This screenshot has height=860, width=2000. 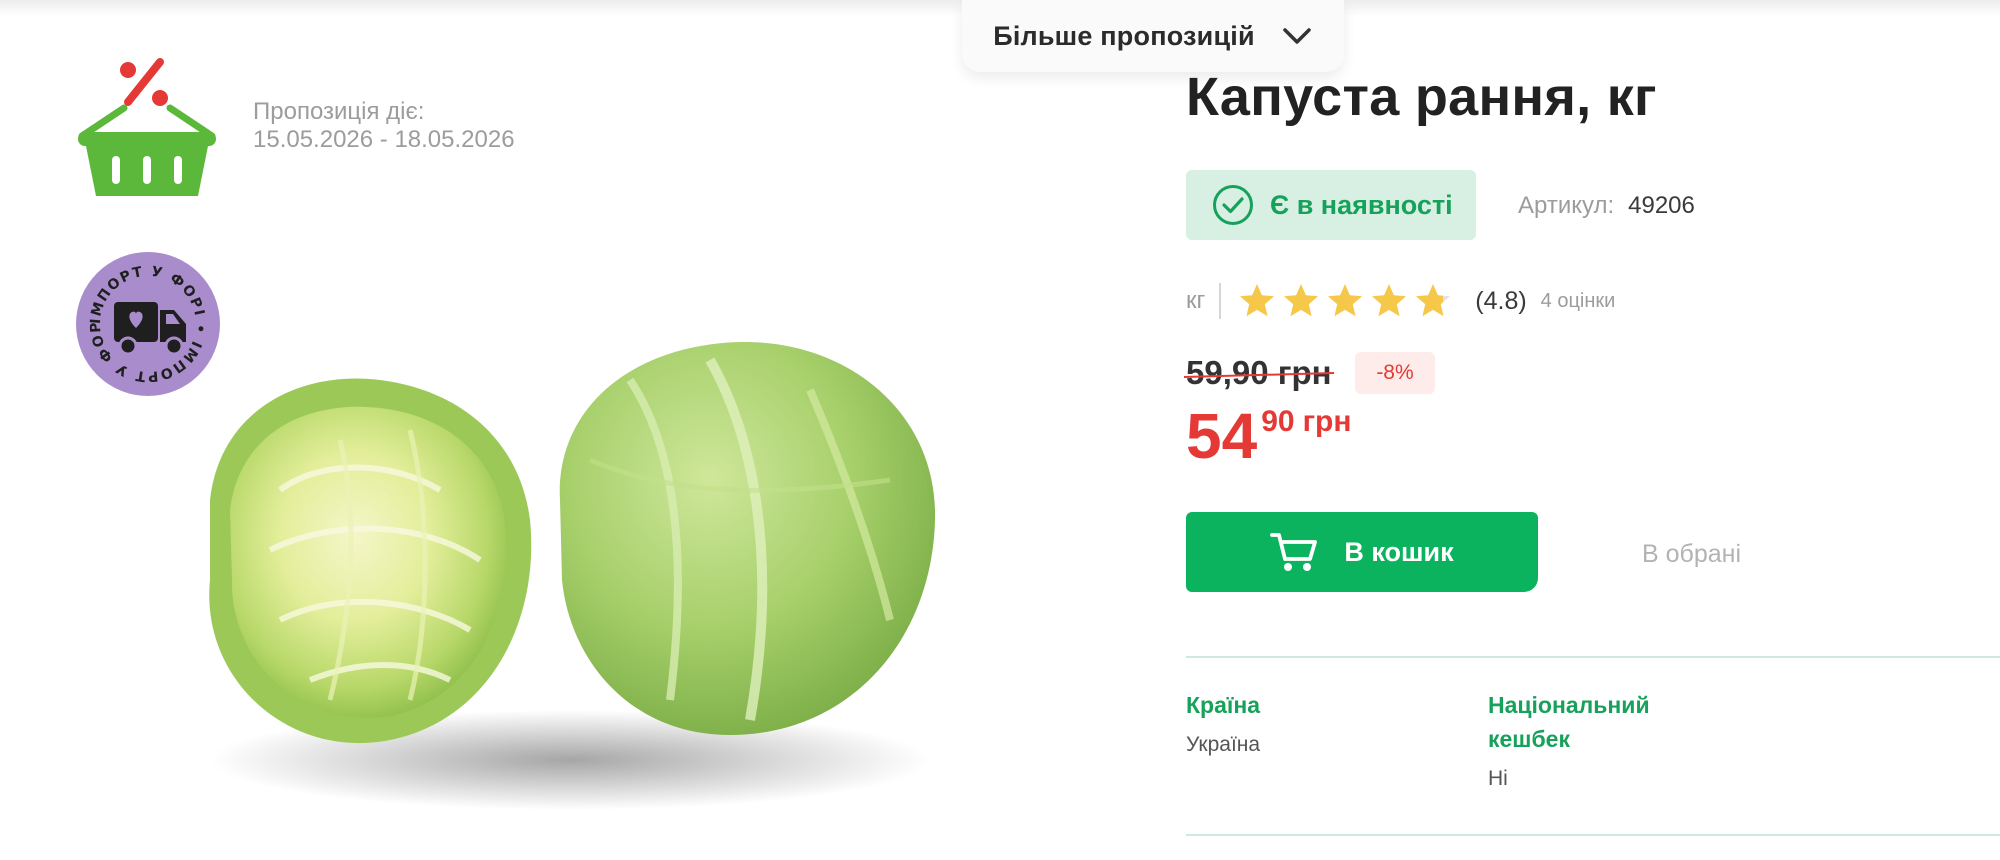 I want to click on old-price: 59,90 грн, so click(x=1258, y=373).